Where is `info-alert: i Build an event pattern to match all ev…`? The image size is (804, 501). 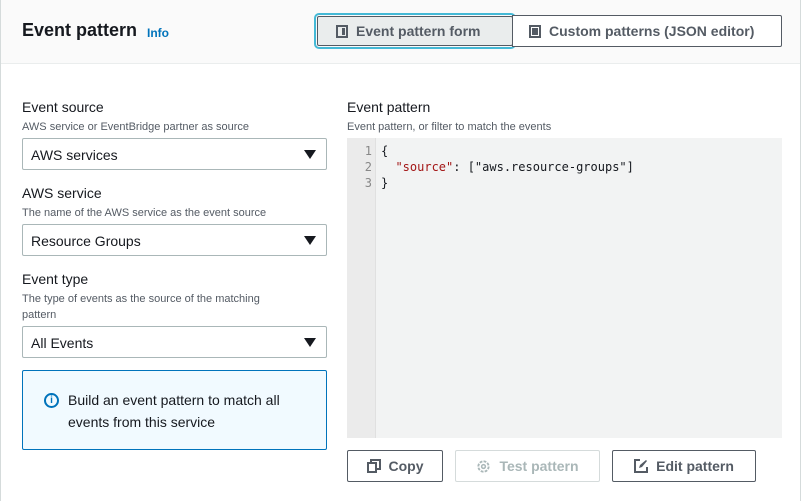
info-alert: i Build an event pattern to match all ev… is located at coordinates (174, 410).